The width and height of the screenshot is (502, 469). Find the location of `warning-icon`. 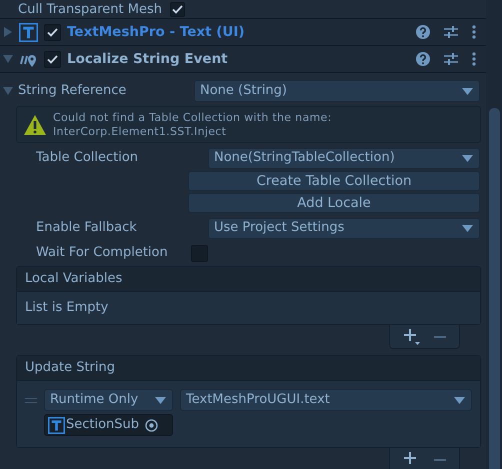

warning-icon is located at coordinates (35, 125).